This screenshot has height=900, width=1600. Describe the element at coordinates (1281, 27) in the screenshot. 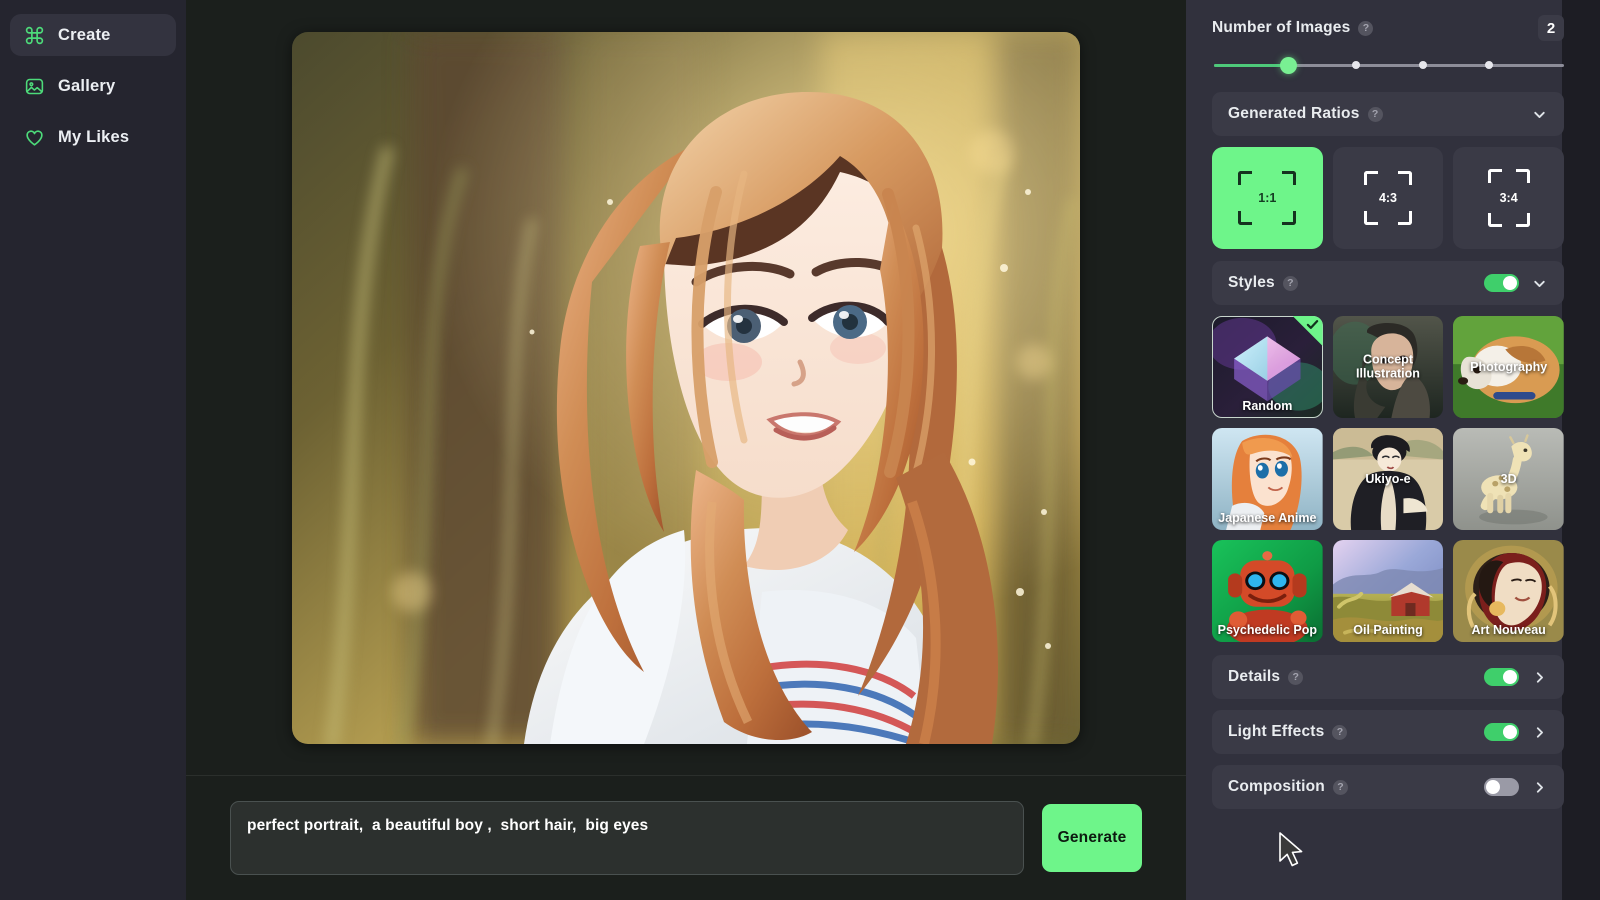

I see `number-of-images-label: Number of Images` at that location.